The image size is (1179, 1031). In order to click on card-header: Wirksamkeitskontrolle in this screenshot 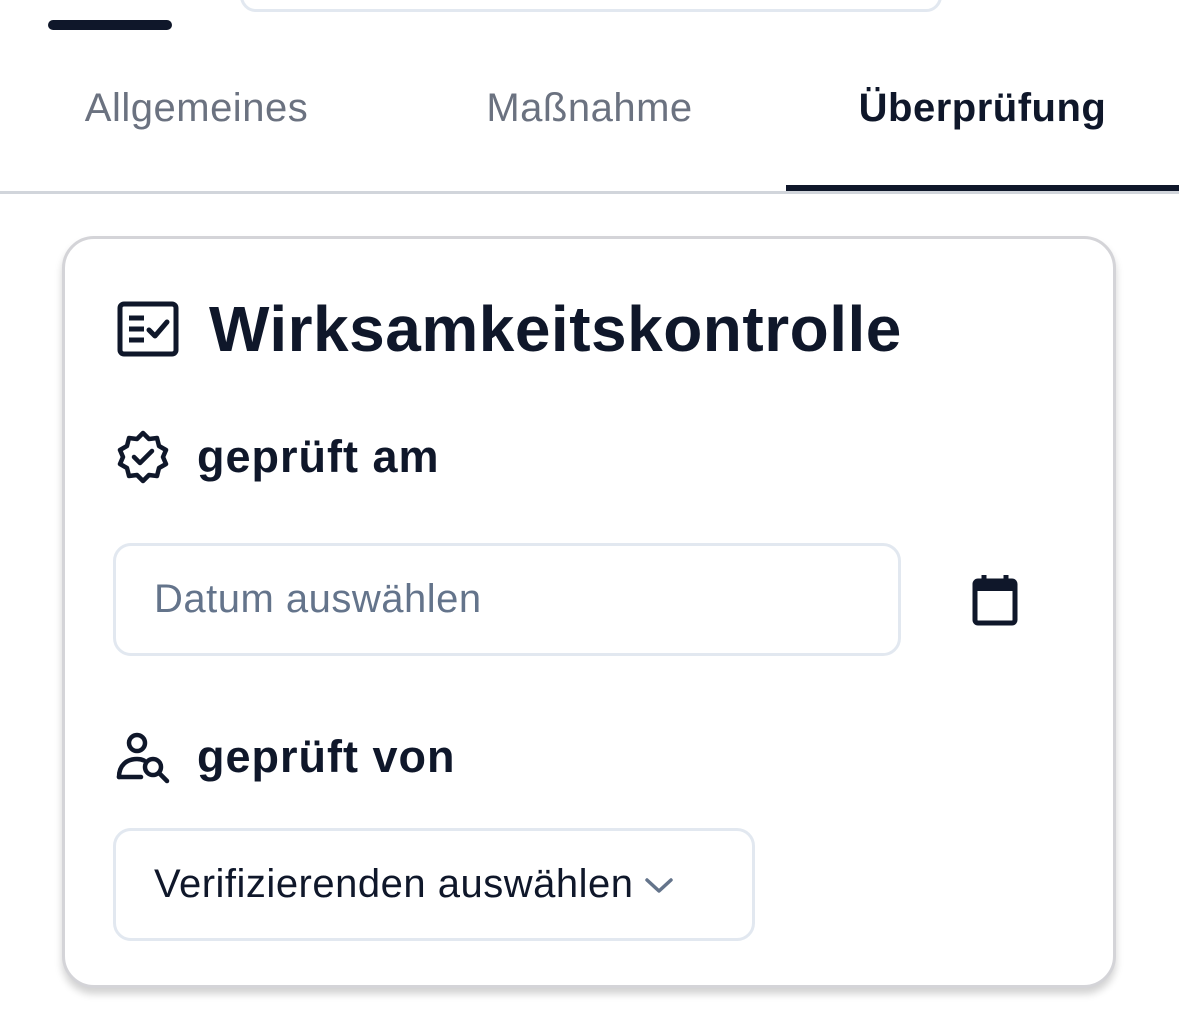, I will do `click(509, 329)`.